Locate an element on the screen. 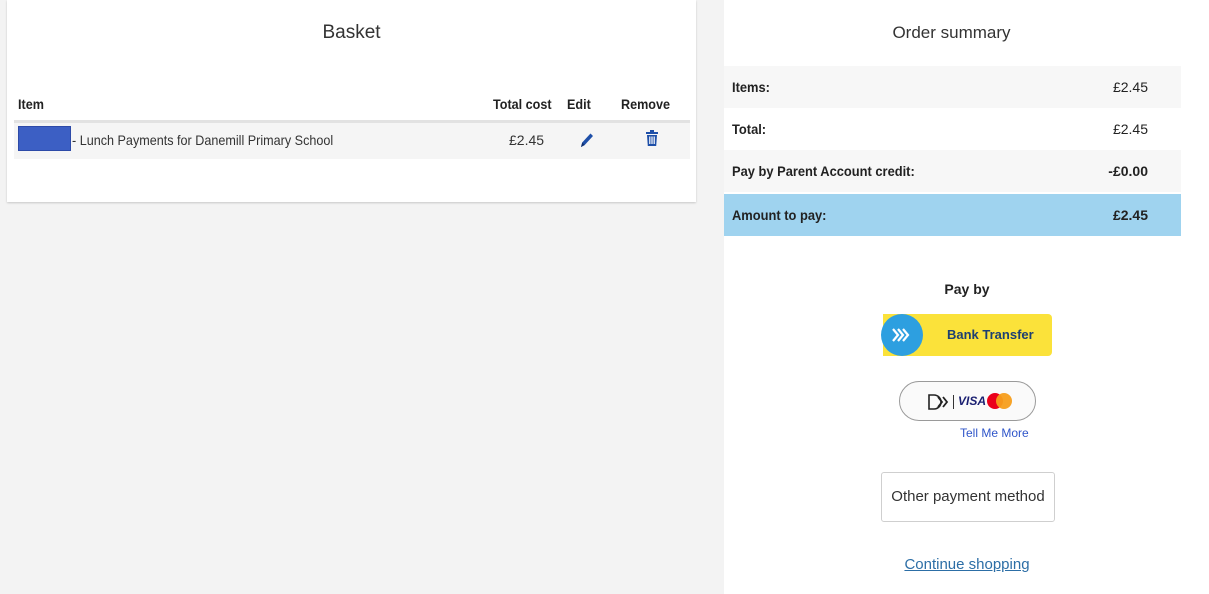 This screenshot has width=1209, height=594. tell-me-more-link: Tell Me More is located at coordinates (994, 433).